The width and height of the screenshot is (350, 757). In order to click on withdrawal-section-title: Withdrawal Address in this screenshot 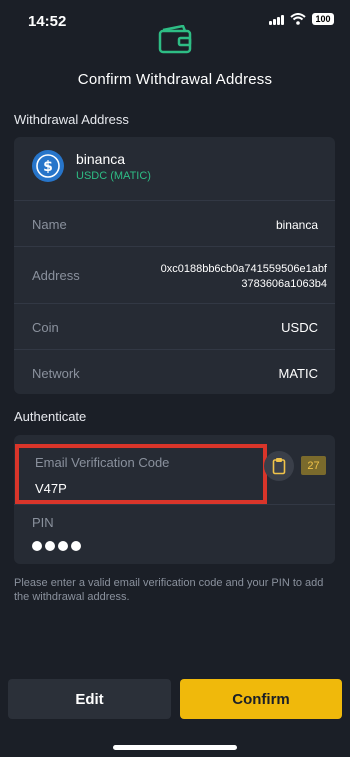, I will do `click(71, 119)`.